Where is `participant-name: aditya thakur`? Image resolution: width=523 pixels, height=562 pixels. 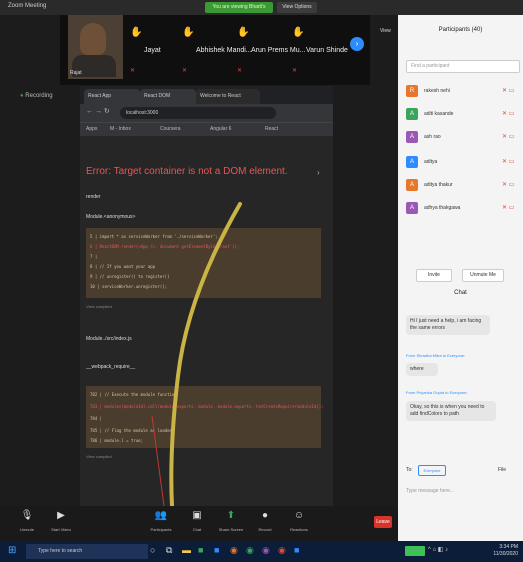
participant-name: aditya thakur is located at coordinates (438, 185).